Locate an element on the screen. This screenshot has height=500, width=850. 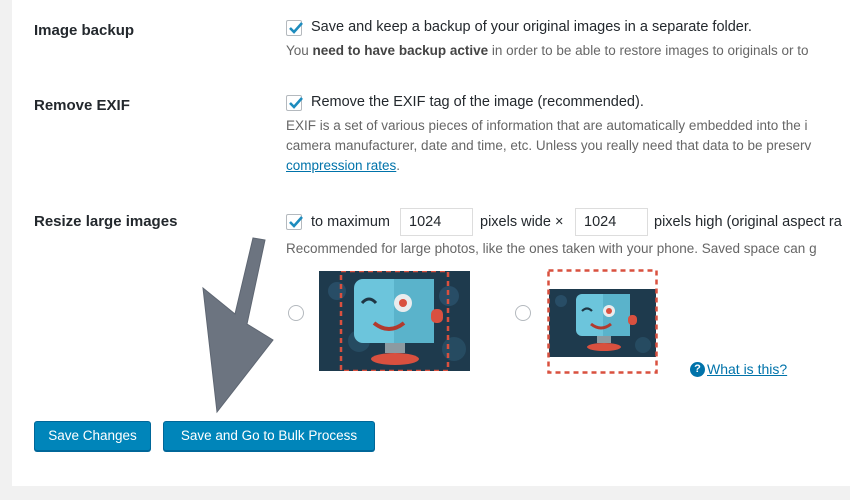
remove-exif-desc-line3: compression rates. is located at coordinates (343, 165).